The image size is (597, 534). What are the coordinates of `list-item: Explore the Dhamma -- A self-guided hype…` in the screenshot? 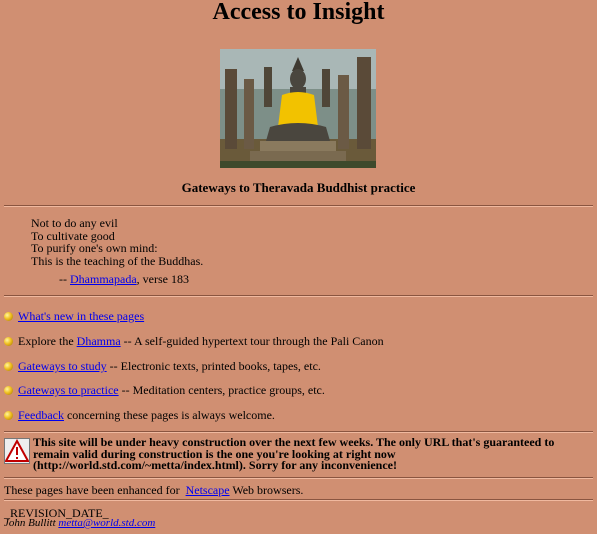 It's located at (194, 341).